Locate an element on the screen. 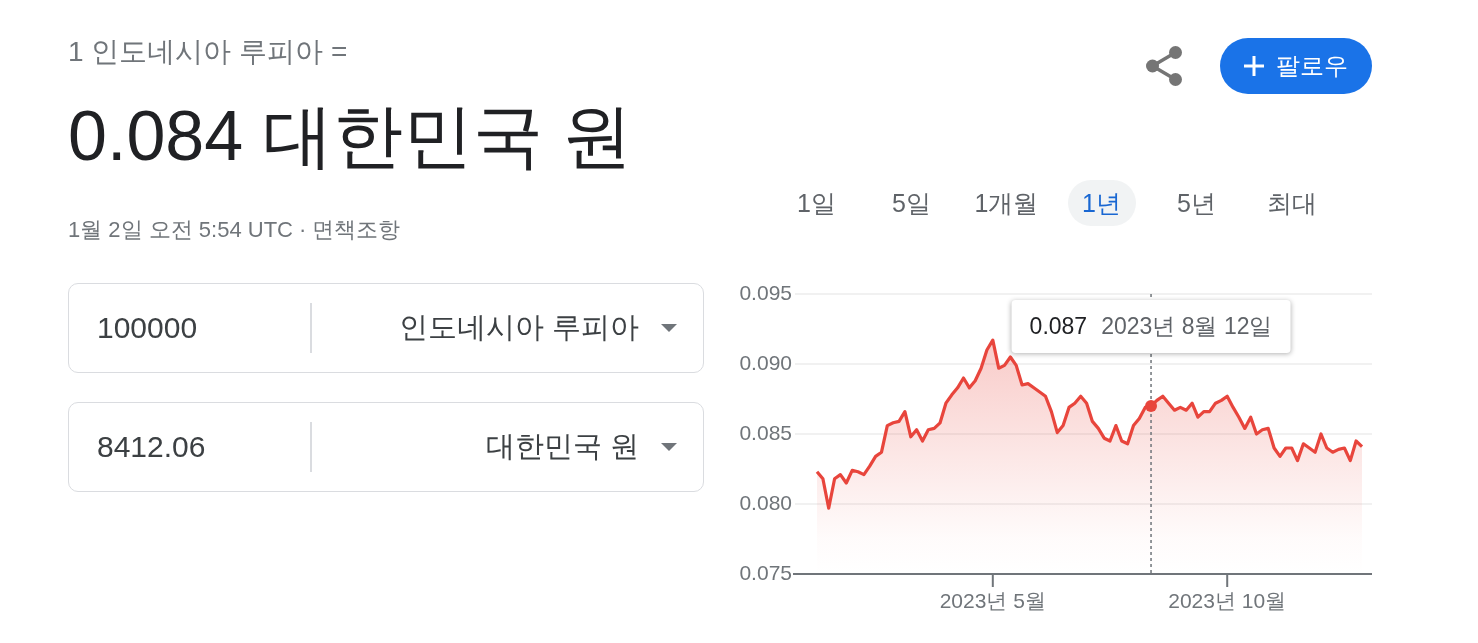 This screenshot has width=1478, height=643. amount-input: 100000 is located at coordinates (196, 328).